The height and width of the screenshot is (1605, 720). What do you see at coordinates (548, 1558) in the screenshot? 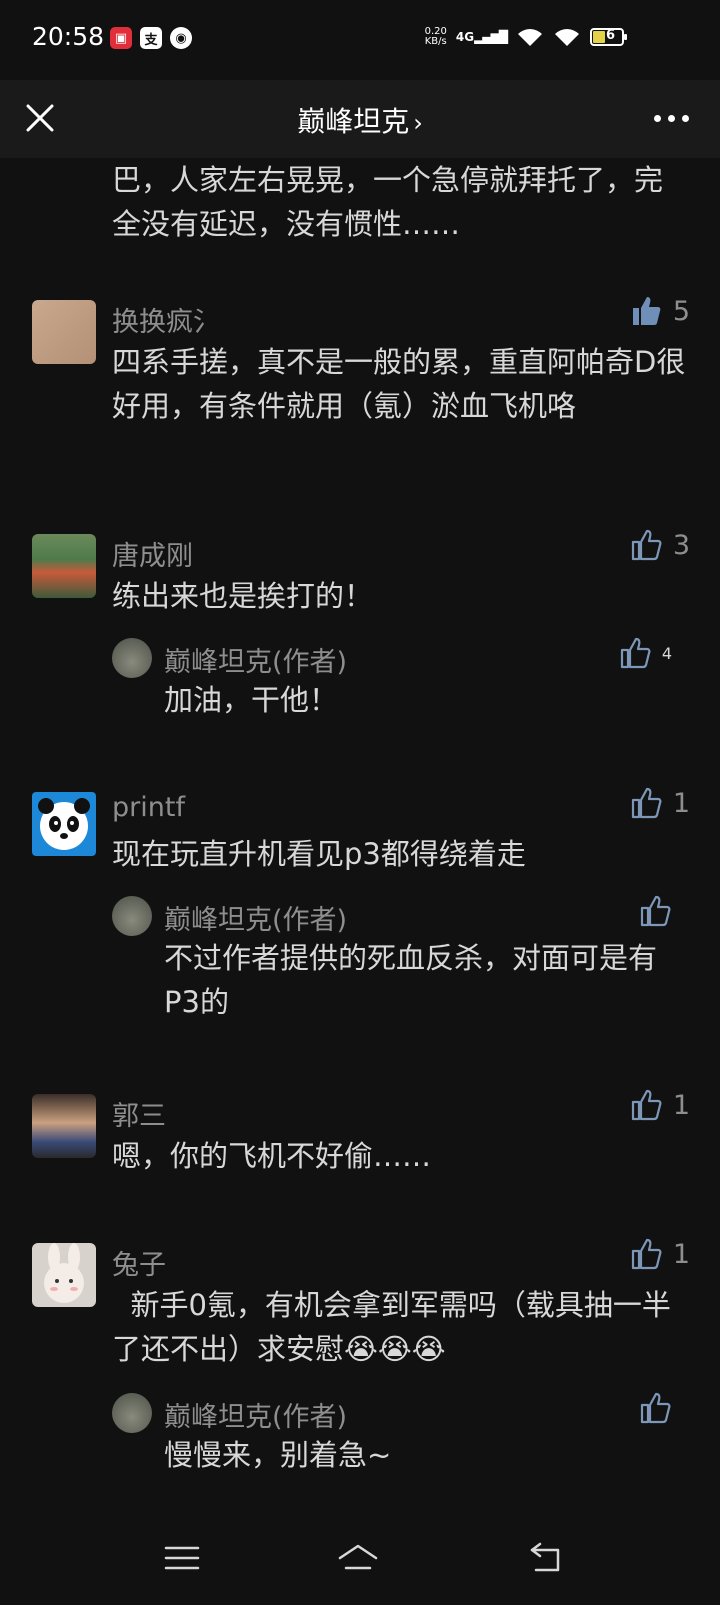
I see `back-icon` at bounding box center [548, 1558].